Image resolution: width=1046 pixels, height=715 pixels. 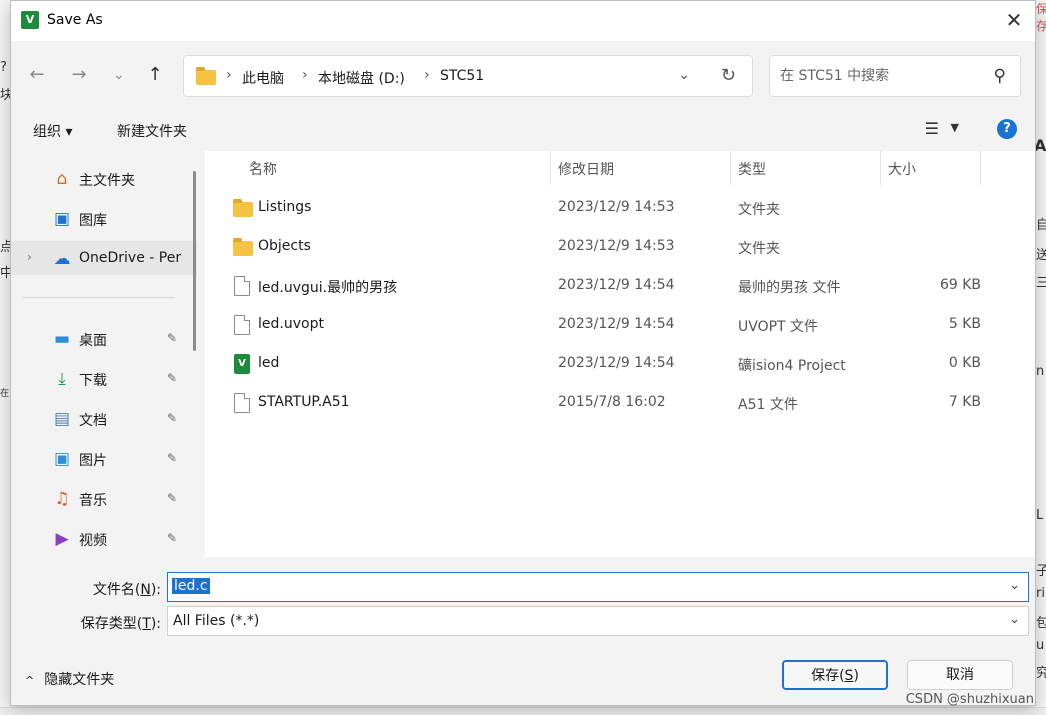 I want to click on filename-value: led.c, so click(x=191, y=586).